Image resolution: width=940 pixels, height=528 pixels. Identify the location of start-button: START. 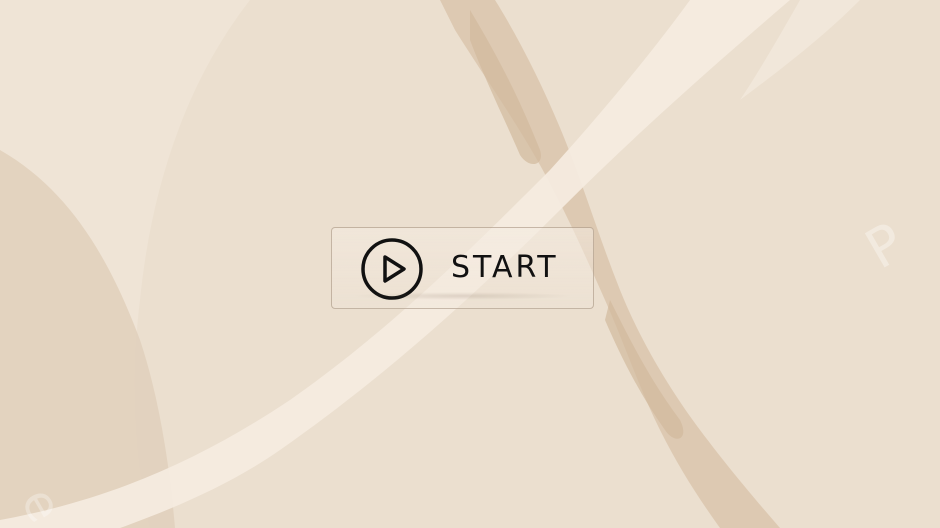
(462, 268).